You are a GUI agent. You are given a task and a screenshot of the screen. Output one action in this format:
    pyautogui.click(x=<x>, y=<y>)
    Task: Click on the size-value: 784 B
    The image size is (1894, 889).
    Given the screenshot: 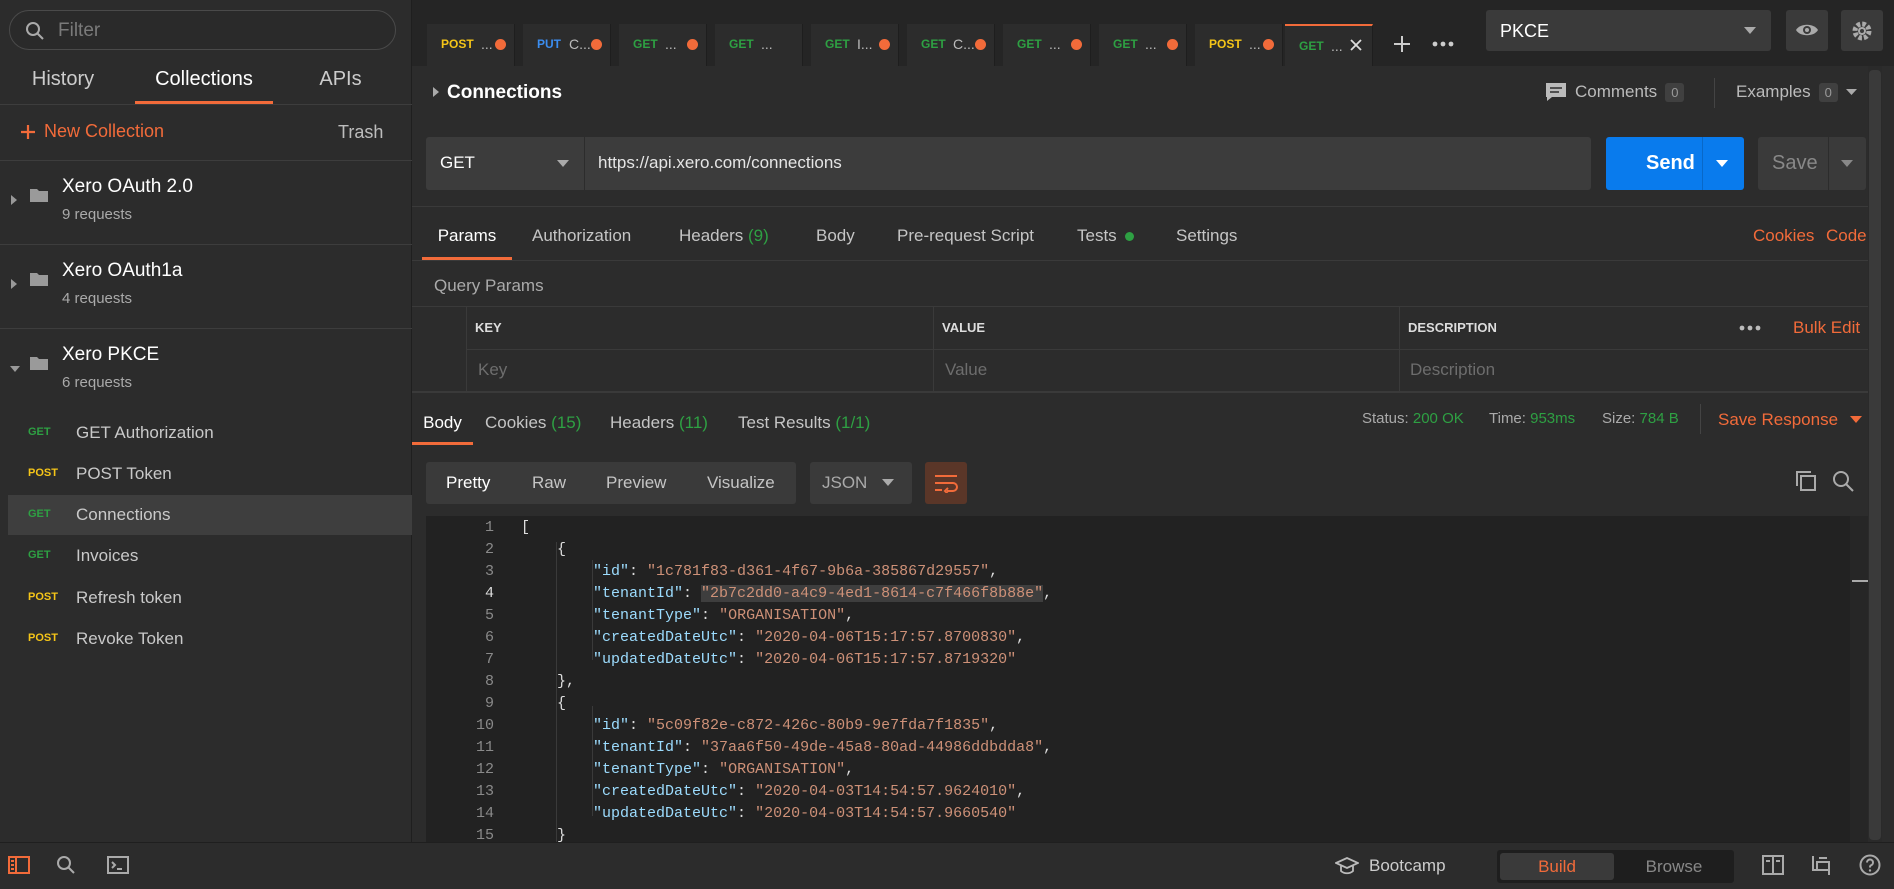 What is the action you would take?
    pyautogui.click(x=1659, y=418)
    